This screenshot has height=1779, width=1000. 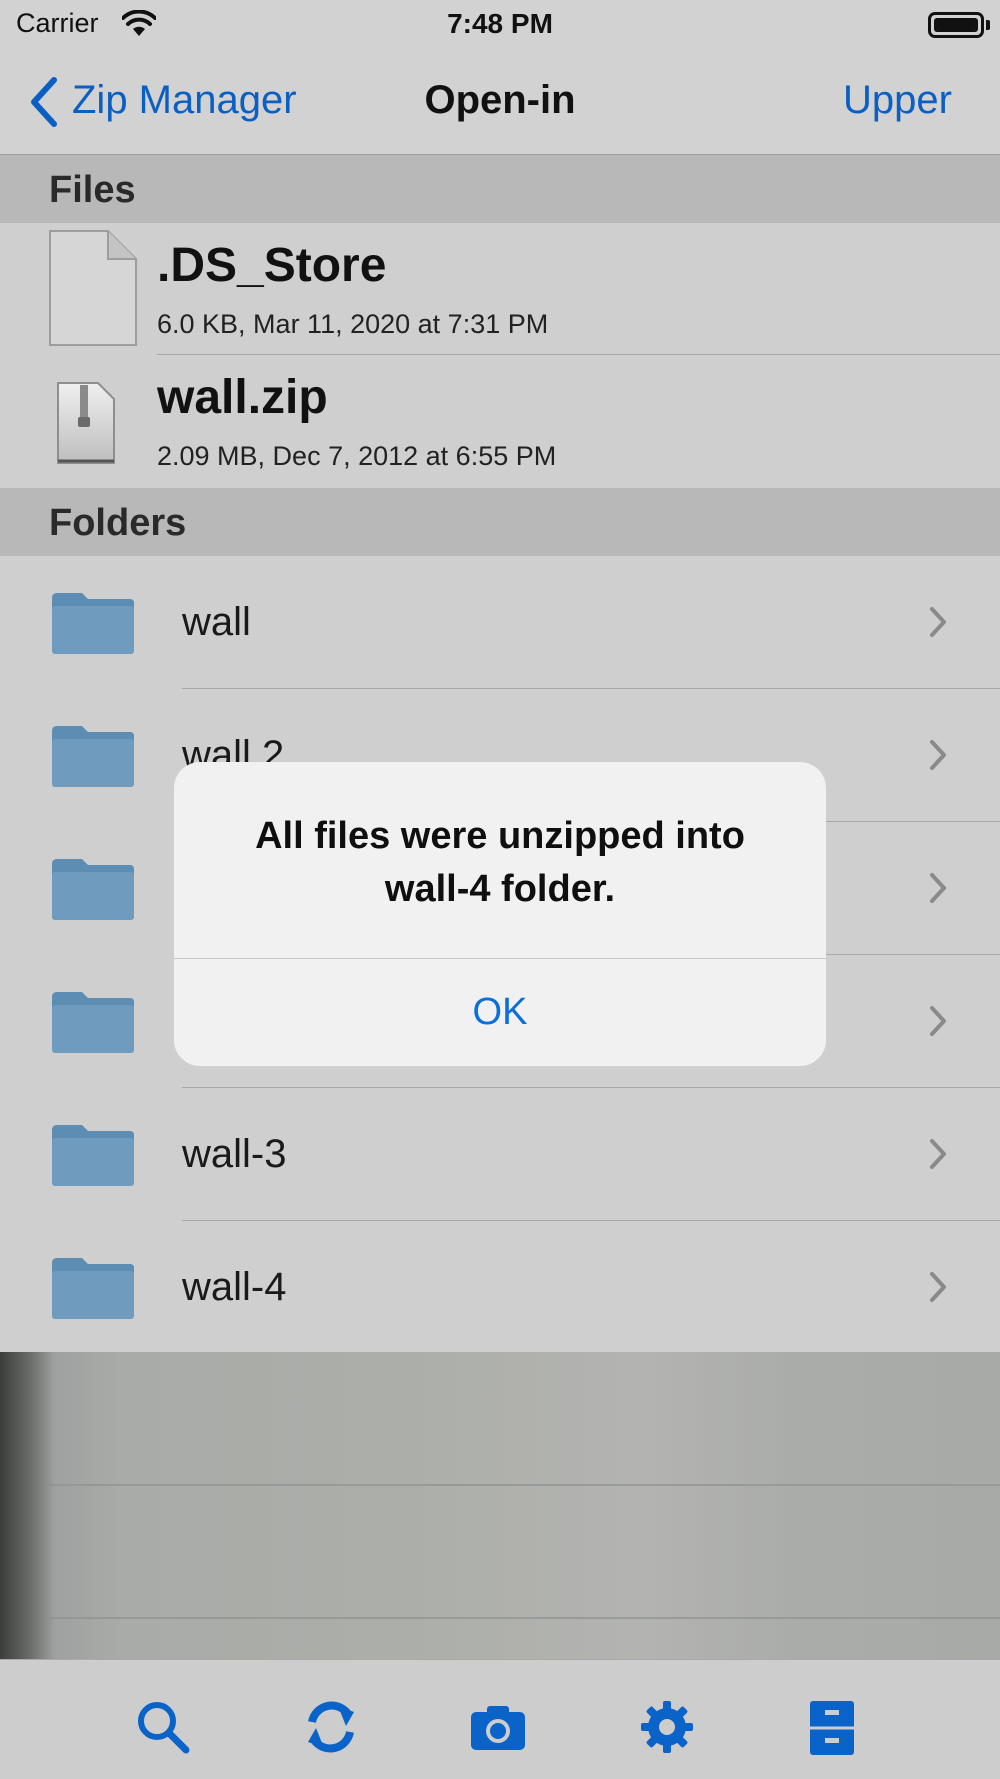 What do you see at coordinates (184, 100) in the screenshot?
I see `back-button: Zip Manager` at bounding box center [184, 100].